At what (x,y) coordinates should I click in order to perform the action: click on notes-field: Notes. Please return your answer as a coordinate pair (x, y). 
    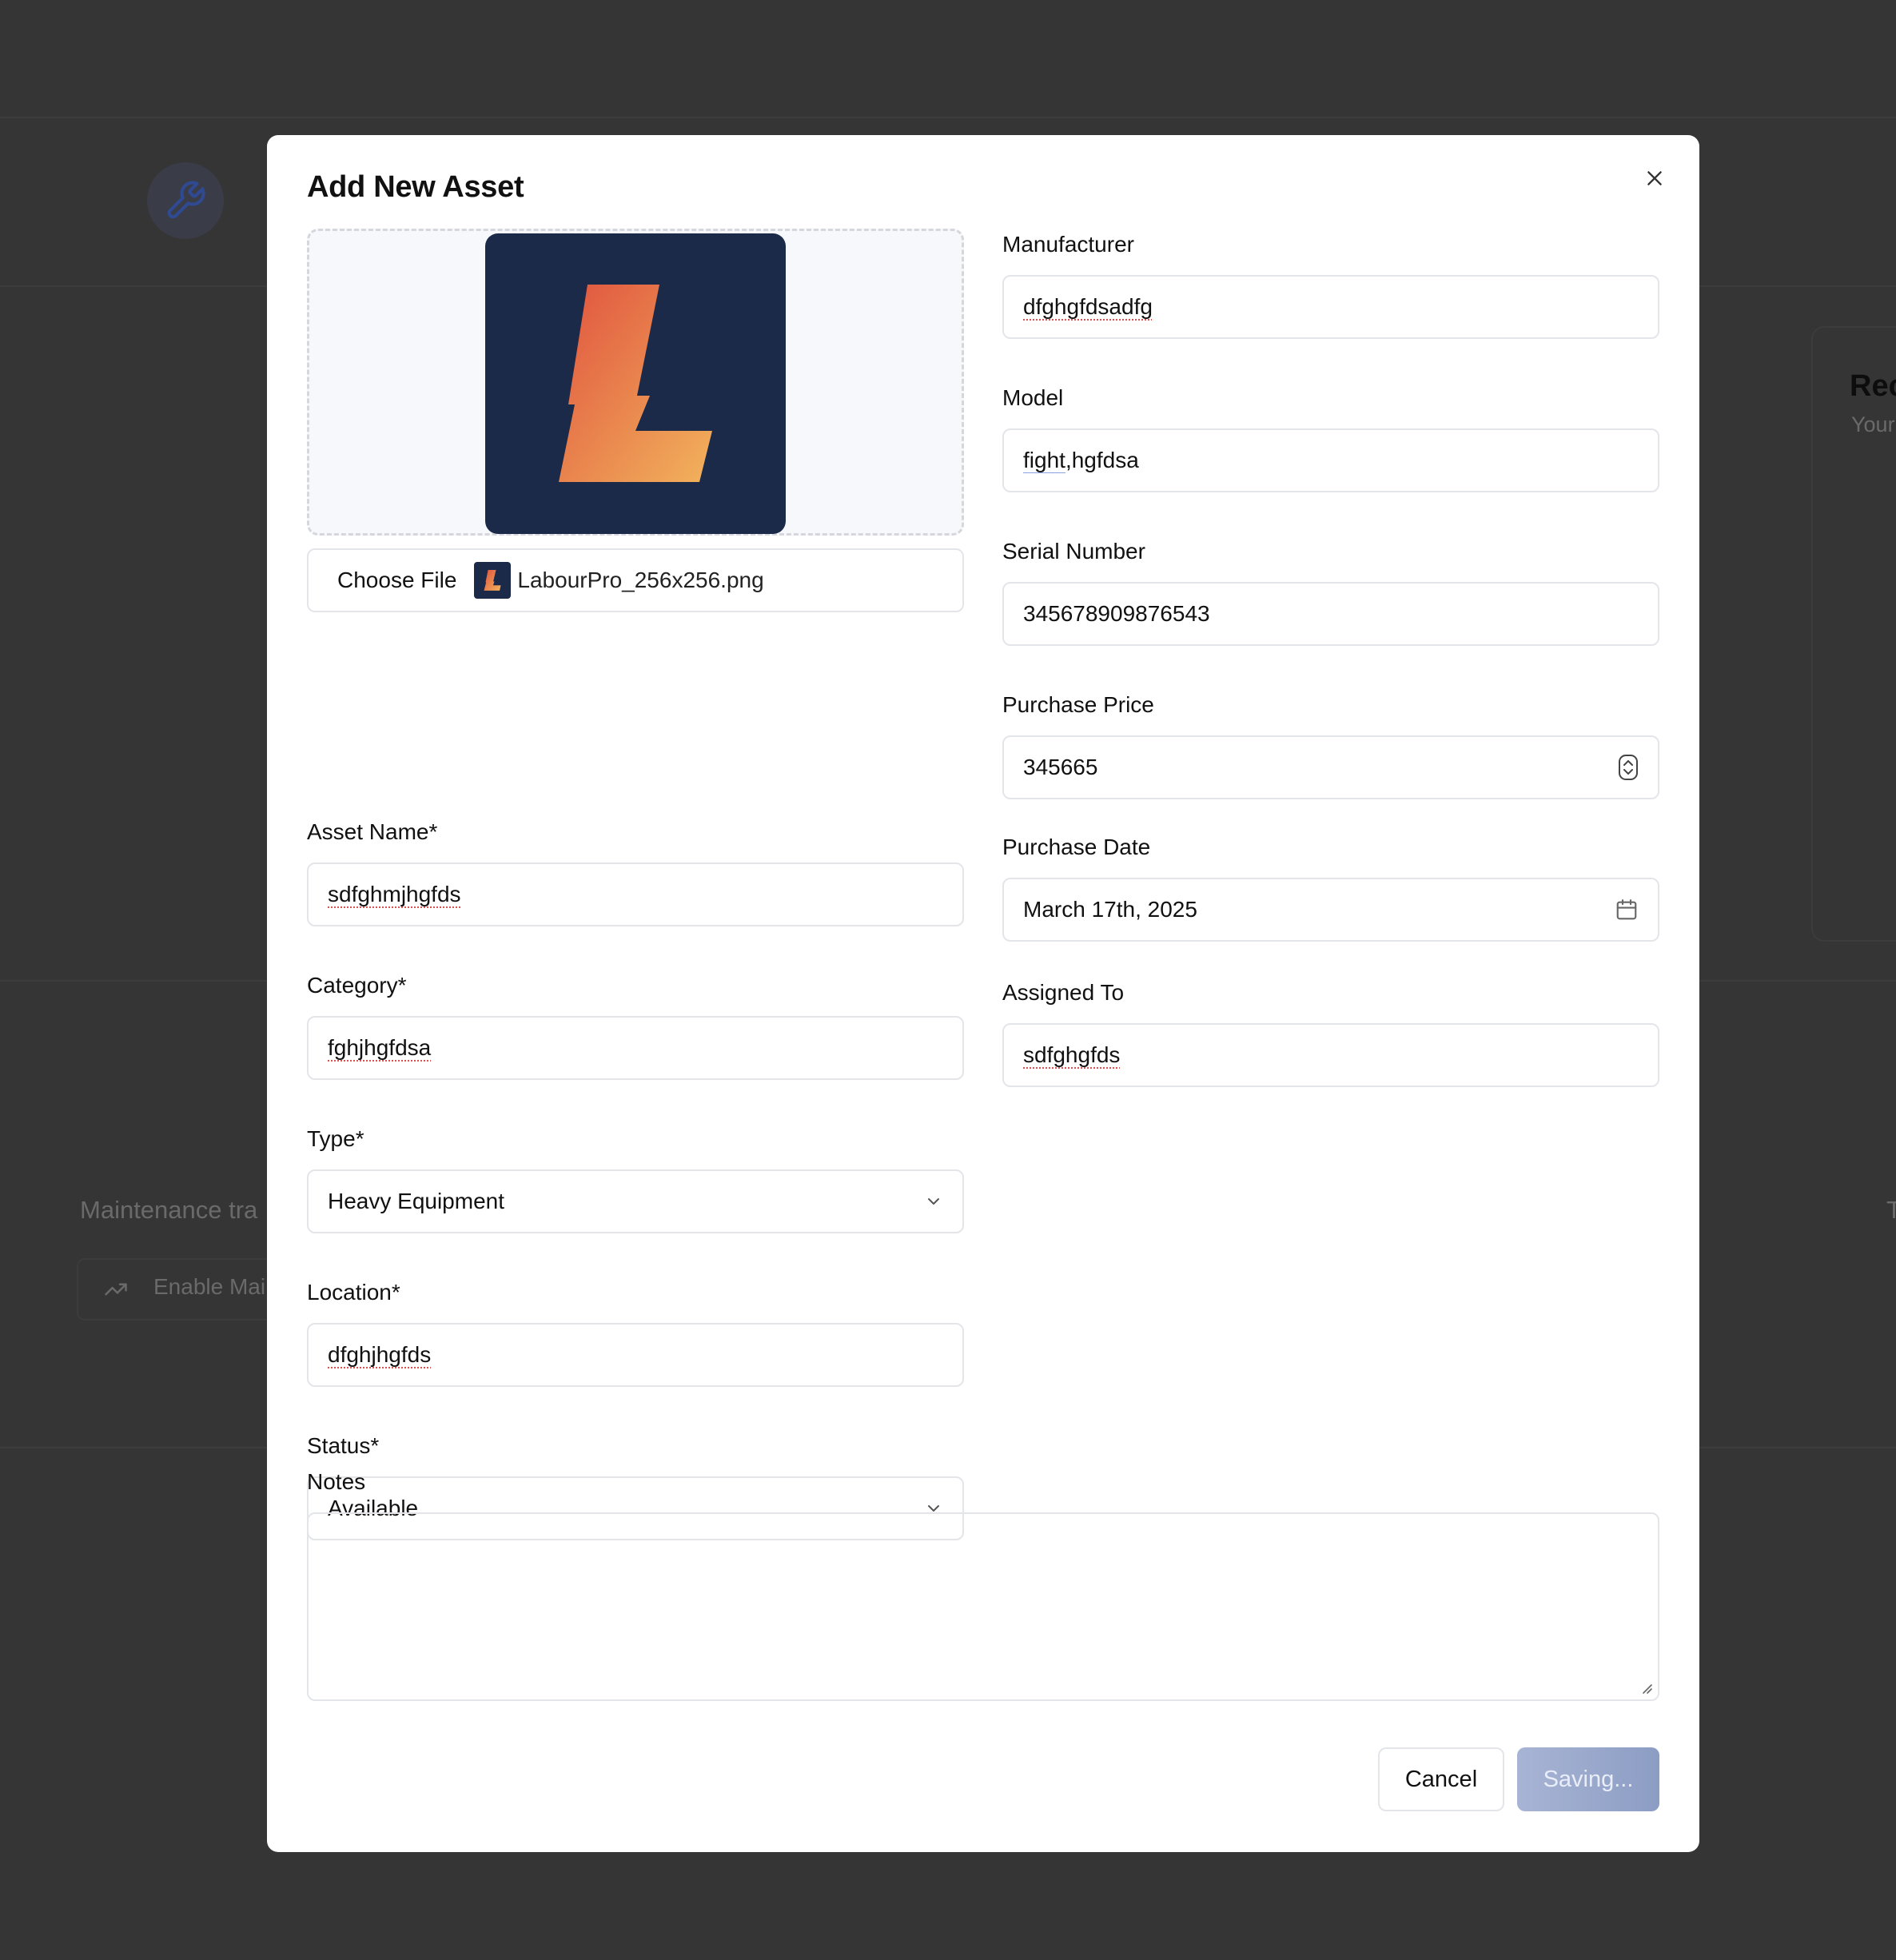
    Looking at the image, I should click on (983, 1583).